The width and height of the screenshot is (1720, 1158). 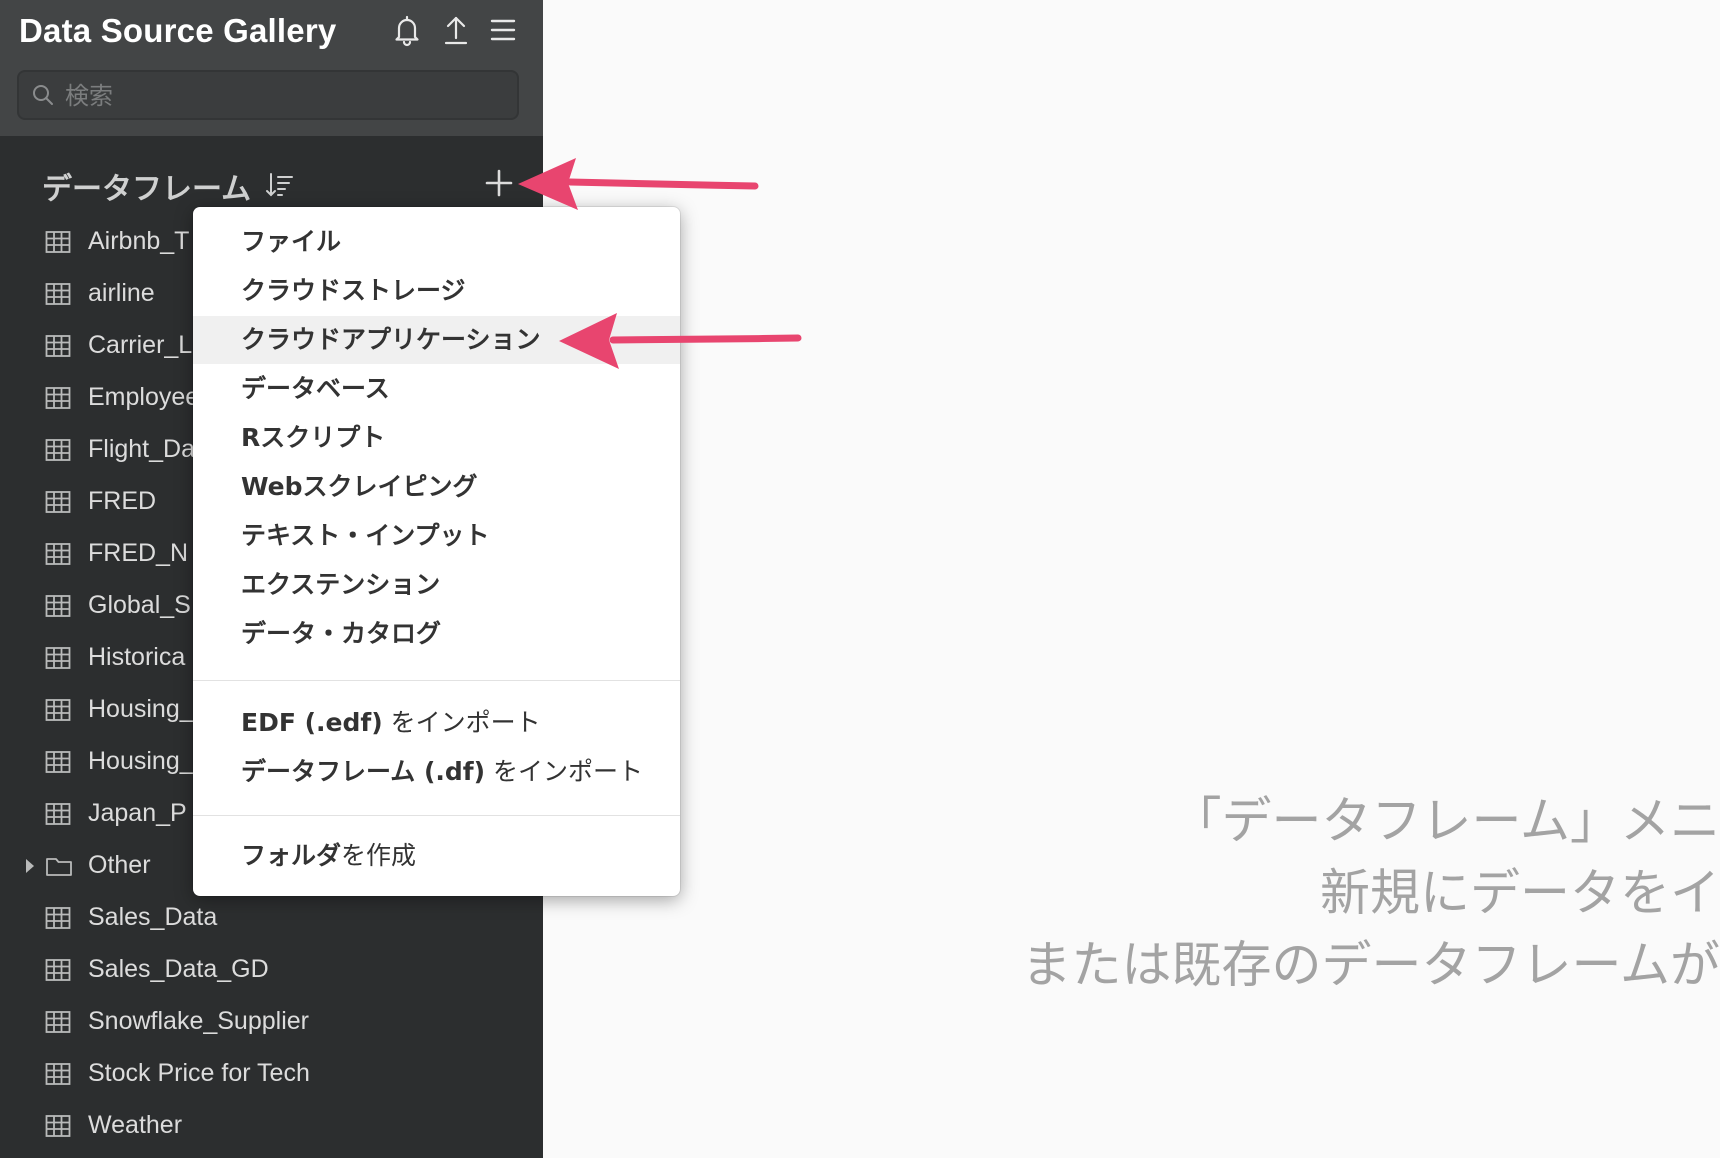 I want to click on empty-state-line-3: または既存のデータフレームが, so click(x=1370, y=965).